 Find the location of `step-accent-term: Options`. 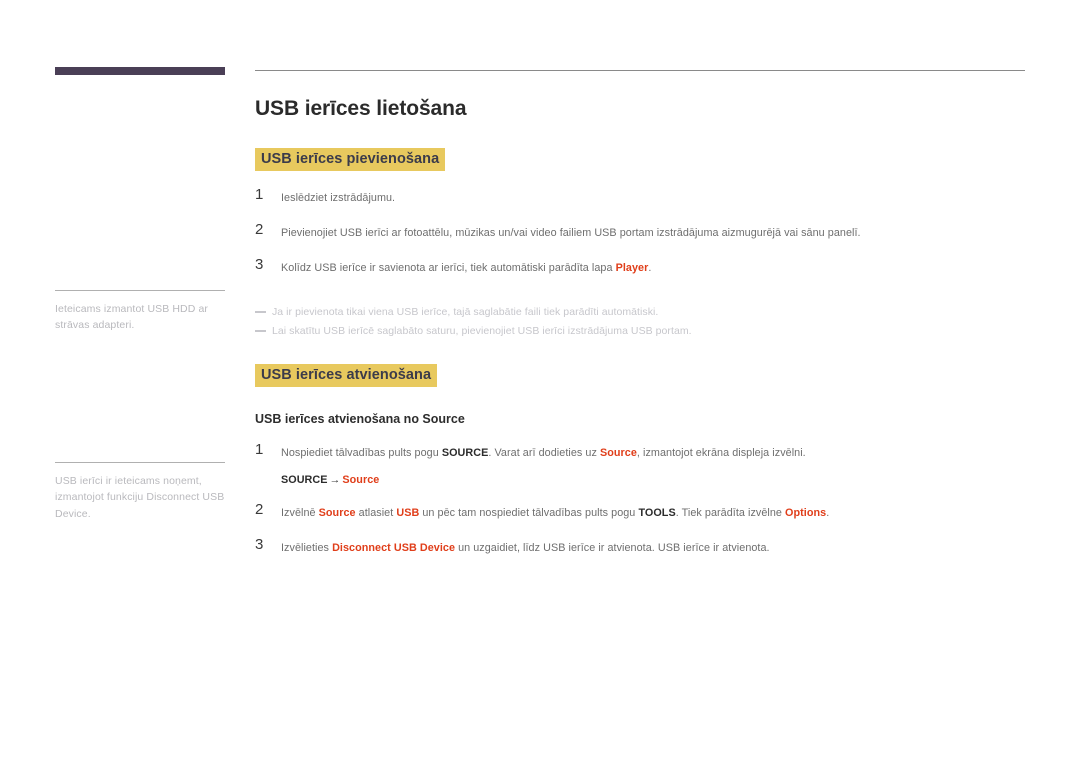

step-accent-term: Options is located at coordinates (806, 513).